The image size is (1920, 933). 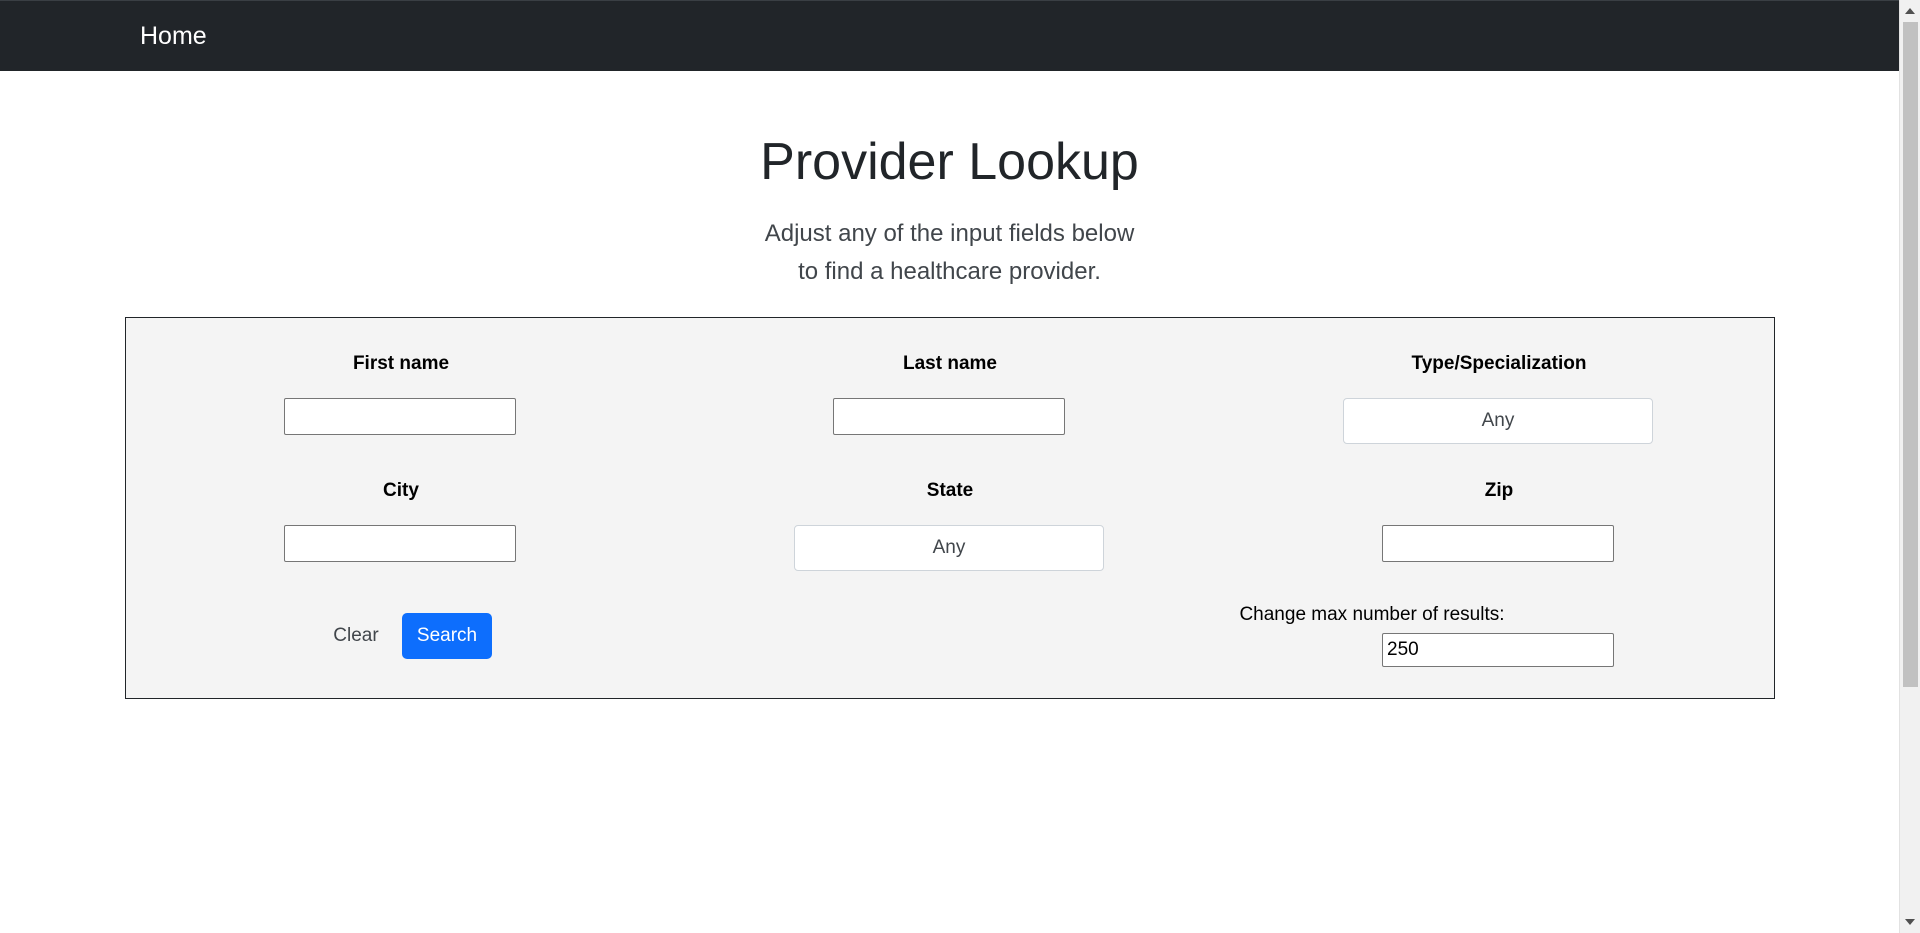 What do you see at coordinates (1499, 363) in the screenshot?
I see `type-specialization-label: Type/Specialization` at bounding box center [1499, 363].